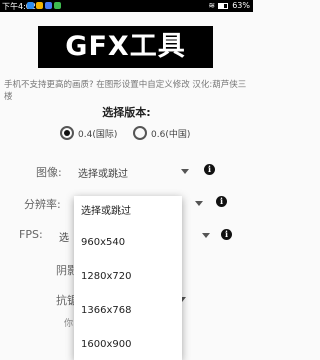 The height and width of the screenshot is (360, 320). What do you see at coordinates (49, 172) in the screenshot?
I see `graphics-label: 图像:` at bounding box center [49, 172].